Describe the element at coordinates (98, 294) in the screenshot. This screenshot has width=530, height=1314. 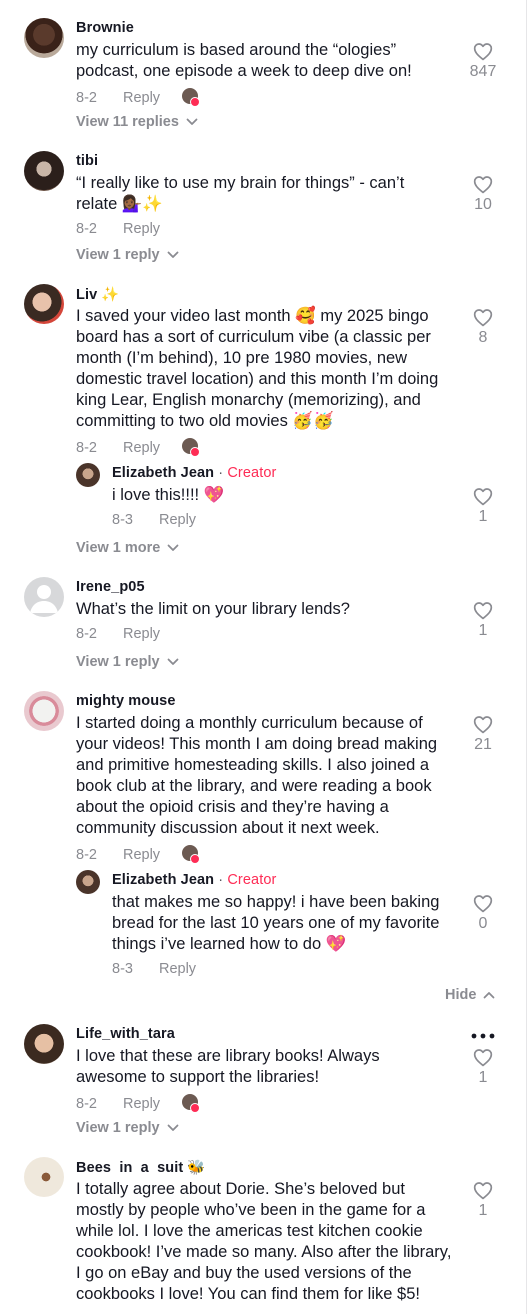
I see `comment-username: Liv ✨` at that location.